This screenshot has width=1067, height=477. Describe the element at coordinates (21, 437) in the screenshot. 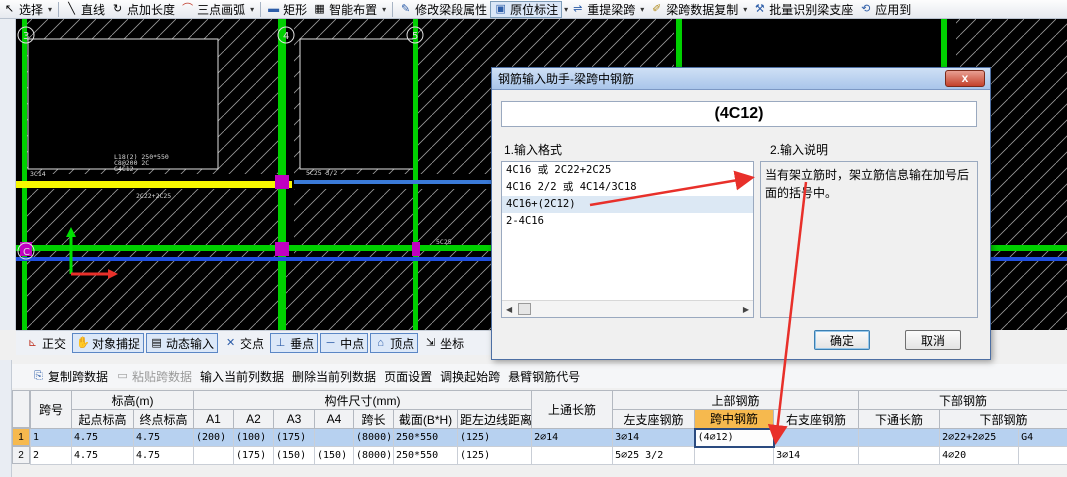

I see `row-number-1: 1` at that location.